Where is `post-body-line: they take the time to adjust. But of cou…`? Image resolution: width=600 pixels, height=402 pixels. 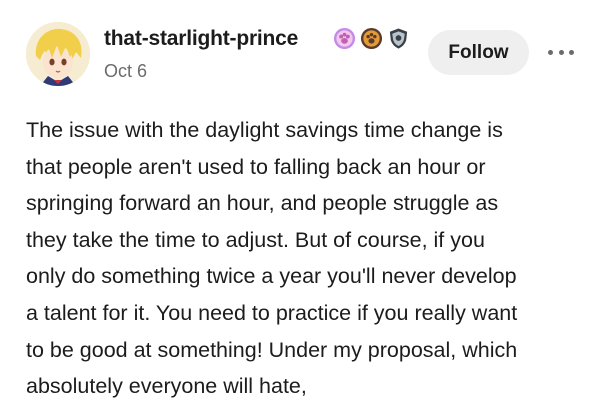
post-body-line: they take the time to adjust. But of cou… is located at coordinates (255, 239).